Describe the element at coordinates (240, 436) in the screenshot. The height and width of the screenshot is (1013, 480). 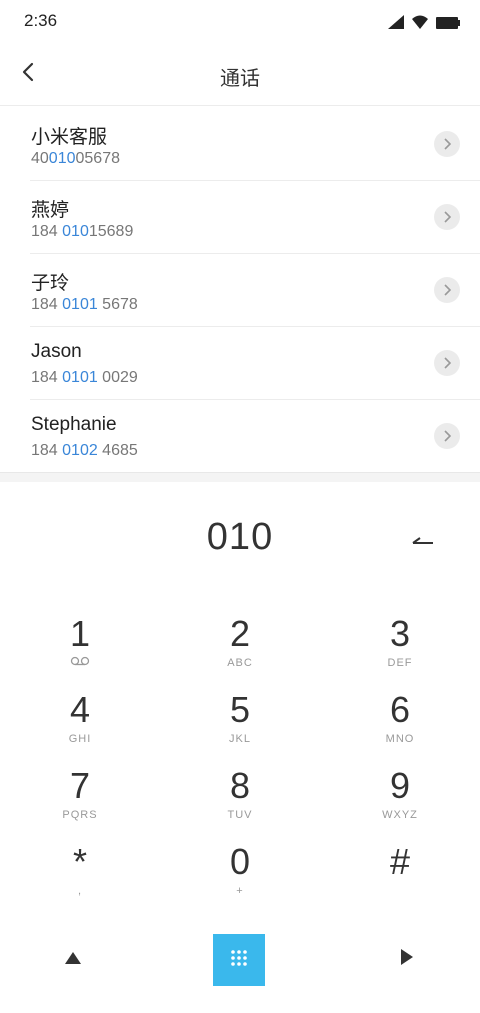
I see `contact-item: Stephanie 184 0102 4685` at that location.